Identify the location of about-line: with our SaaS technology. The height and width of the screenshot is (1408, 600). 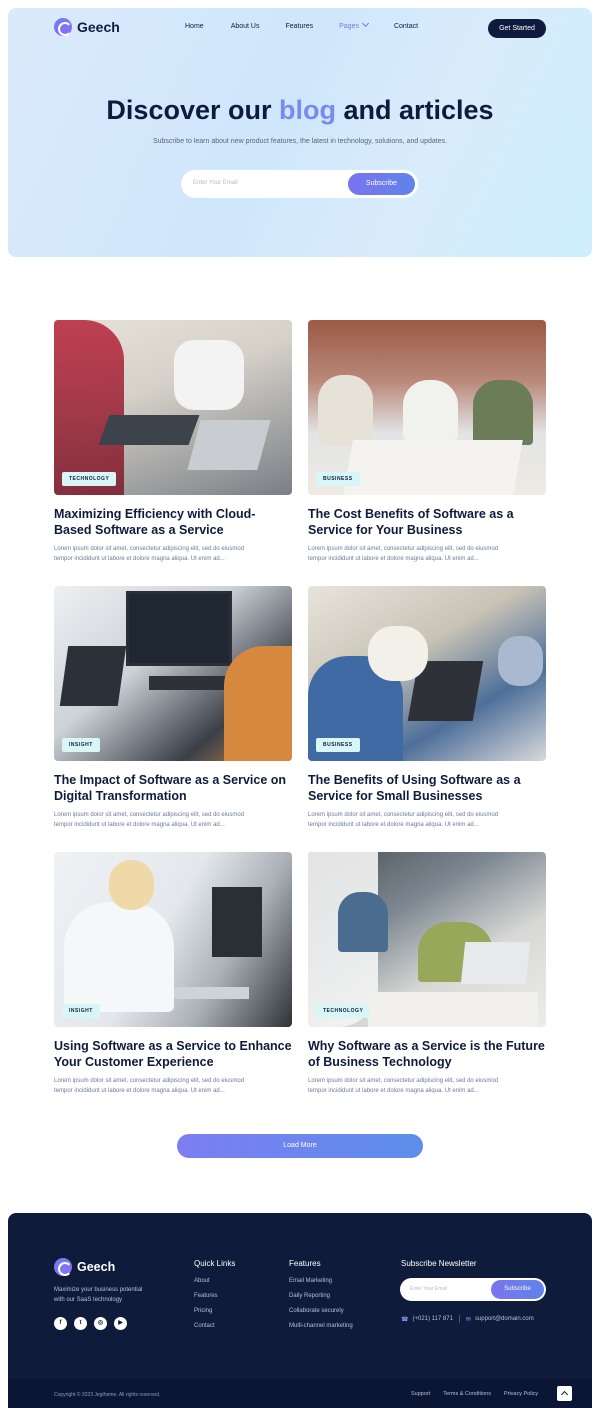
(88, 1300).